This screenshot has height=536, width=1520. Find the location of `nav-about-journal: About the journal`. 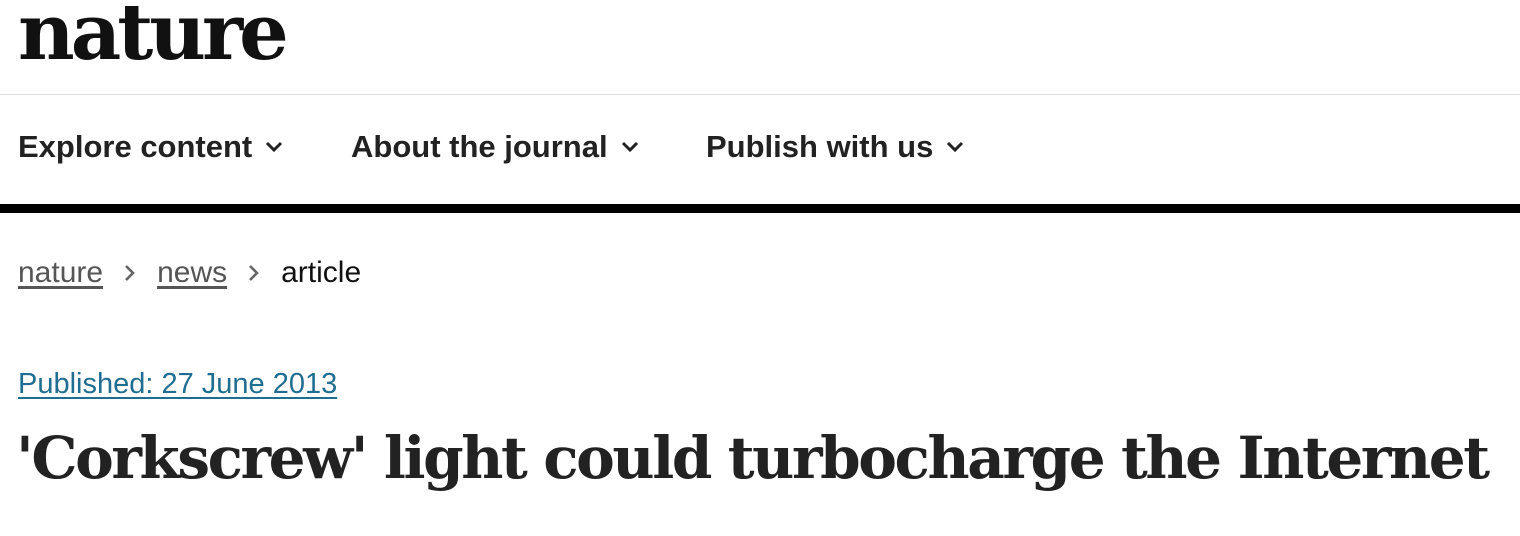

nav-about-journal: About the journal is located at coordinates (495, 147).